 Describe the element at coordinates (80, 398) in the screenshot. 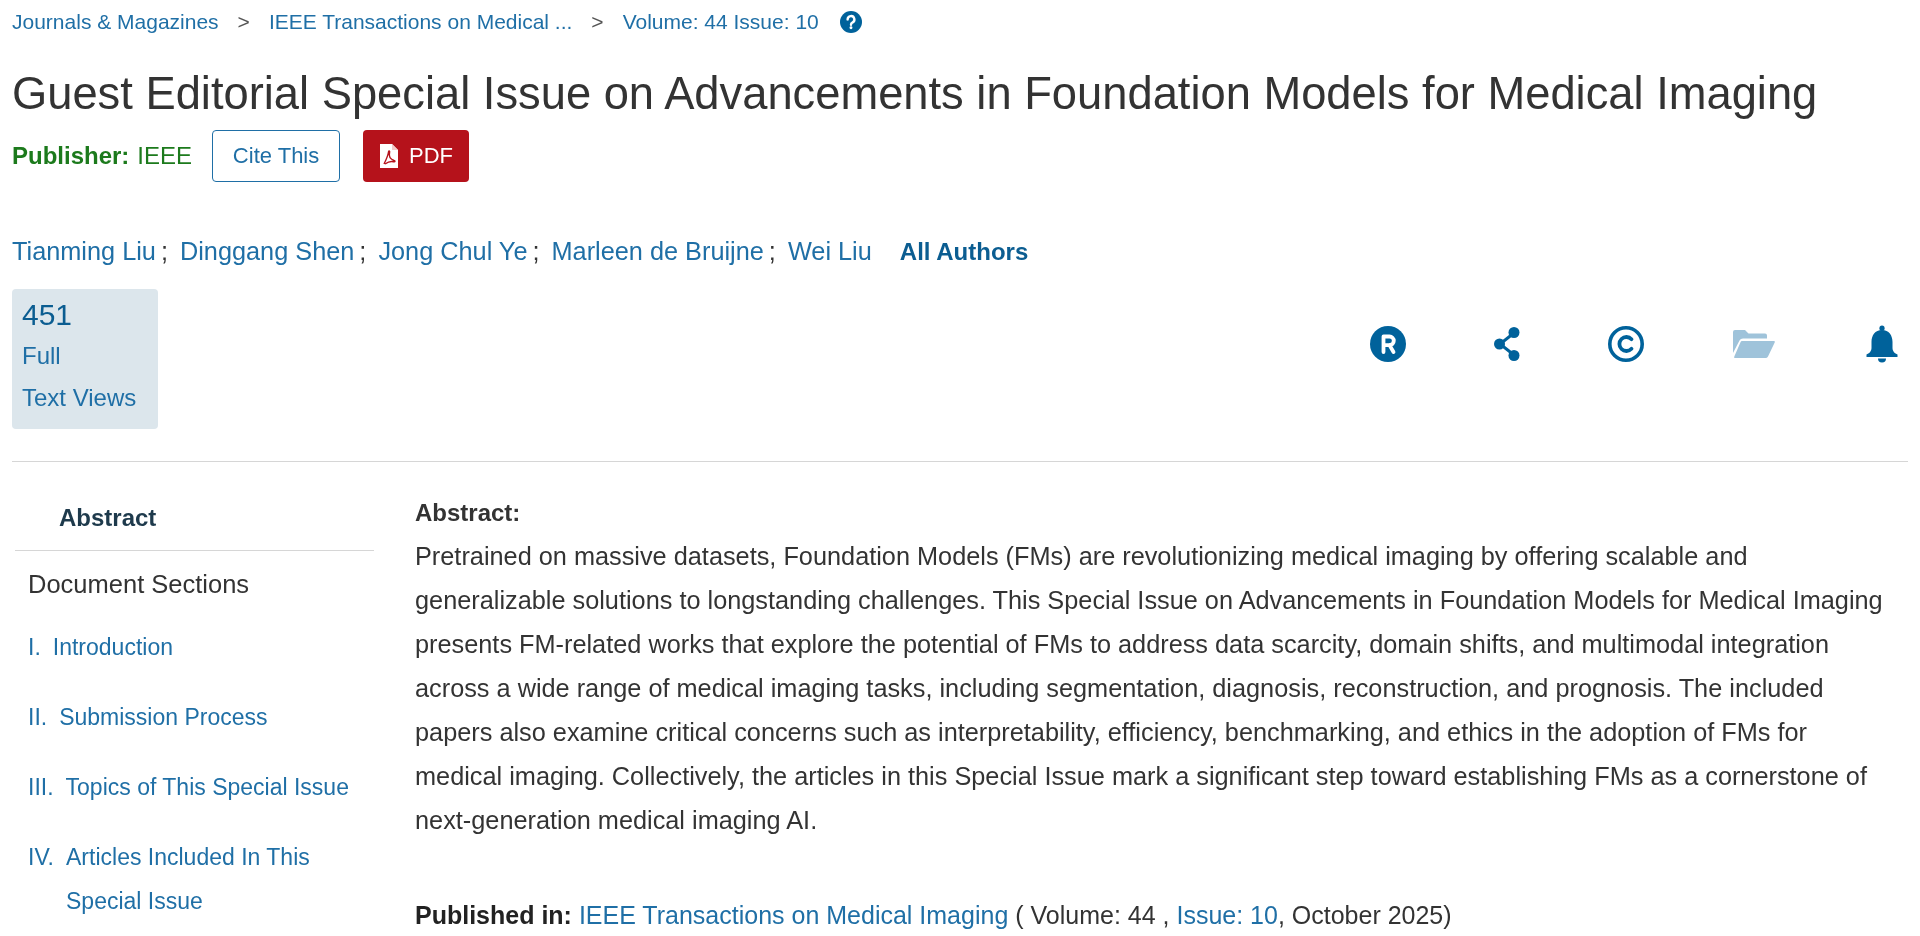

I see `views-label: Text Views` at that location.